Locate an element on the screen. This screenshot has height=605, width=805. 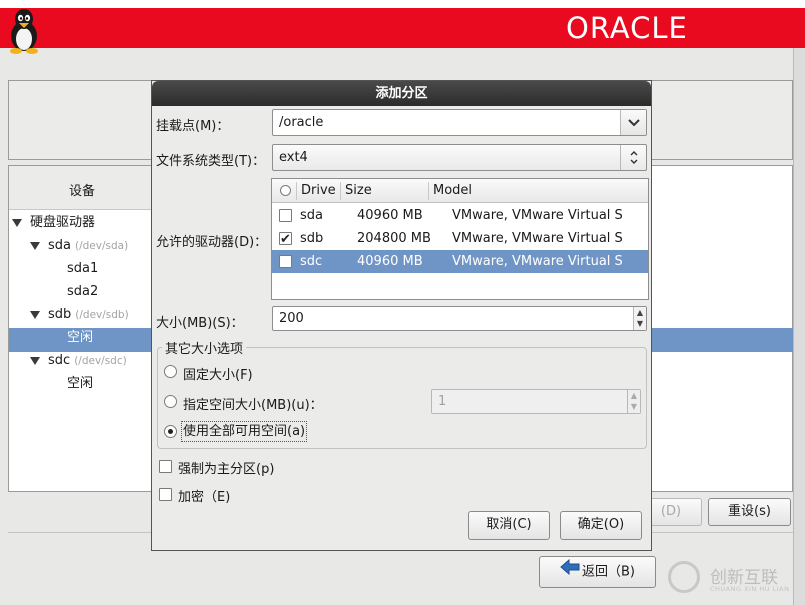
back-button: 返回（B) is located at coordinates (597, 572).